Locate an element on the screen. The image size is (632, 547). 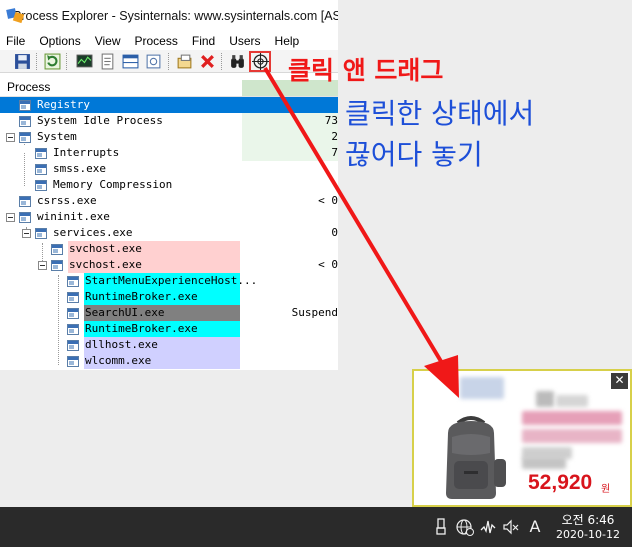
clock-date: 2020-10-12 is located at coordinates (588, 534).